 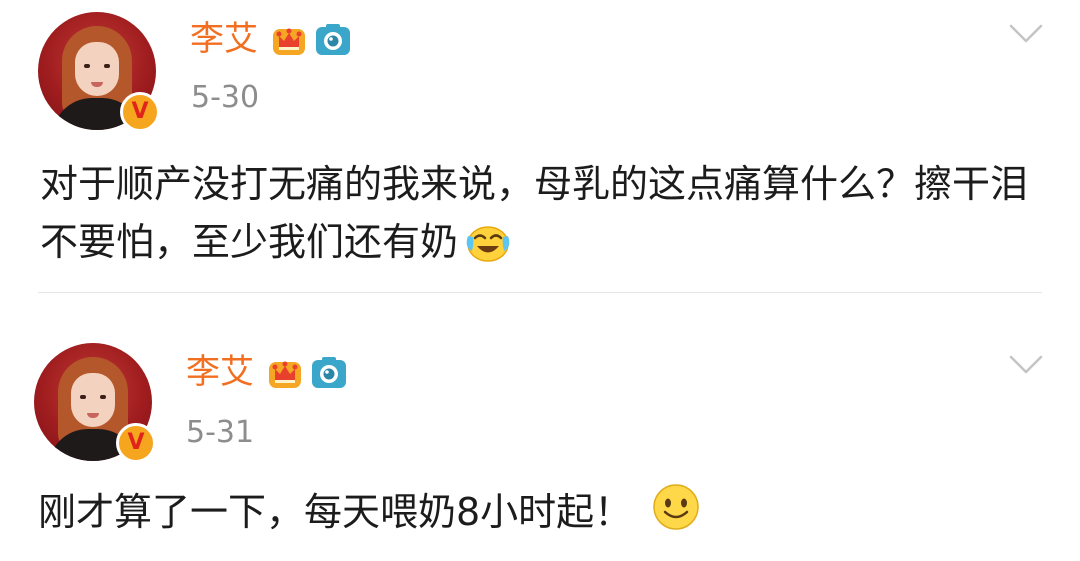 I want to click on post-timestamp: 5-30, so click(x=225, y=97).